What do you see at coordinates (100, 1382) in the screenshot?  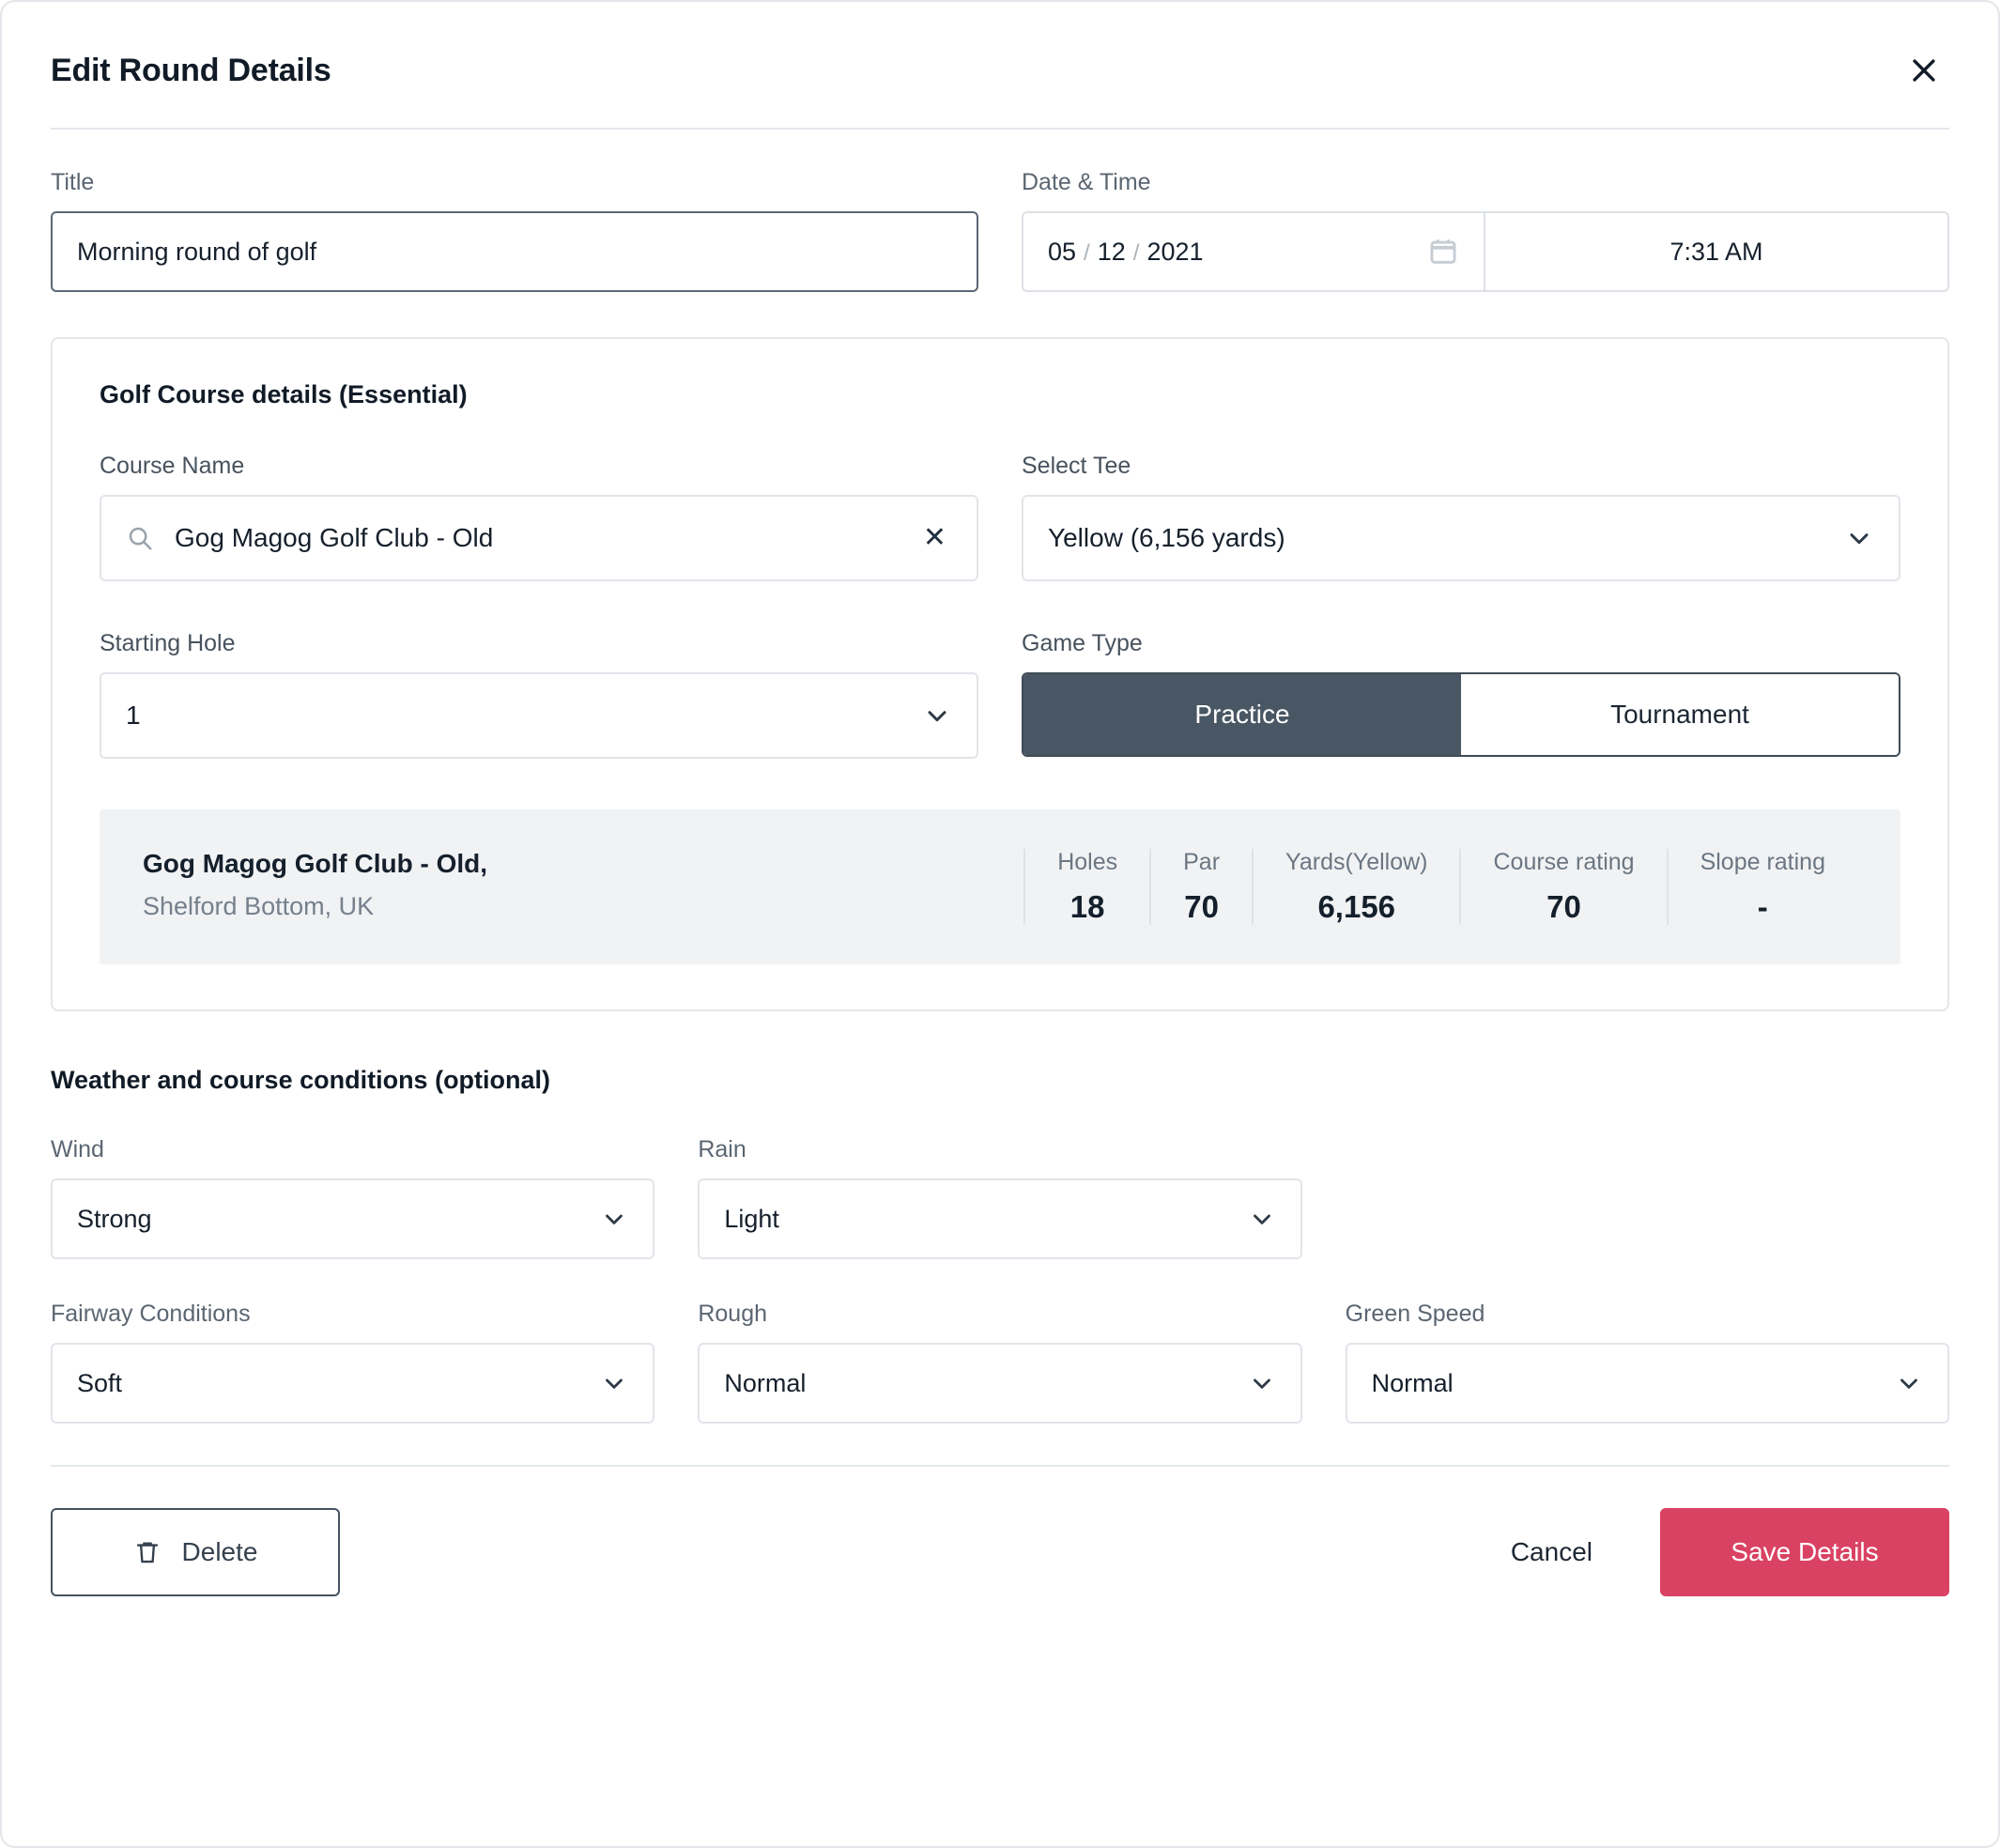 I see `fairway-conditions-value: Soft` at bounding box center [100, 1382].